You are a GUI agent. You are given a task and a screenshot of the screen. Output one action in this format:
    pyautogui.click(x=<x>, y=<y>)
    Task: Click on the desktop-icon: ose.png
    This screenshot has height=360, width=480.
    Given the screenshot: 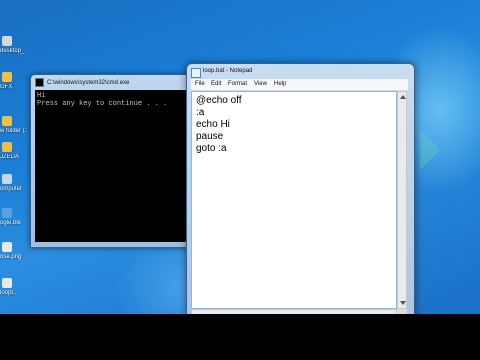 What is the action you would take?
    pyautogui.click(x=12, y=254)
    